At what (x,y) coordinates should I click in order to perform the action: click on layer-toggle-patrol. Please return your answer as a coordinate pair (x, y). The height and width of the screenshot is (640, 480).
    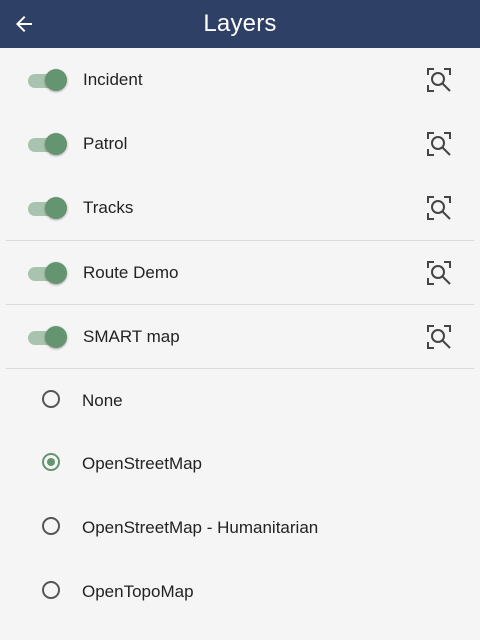
    Looking at the image, I should click on (48, 144).